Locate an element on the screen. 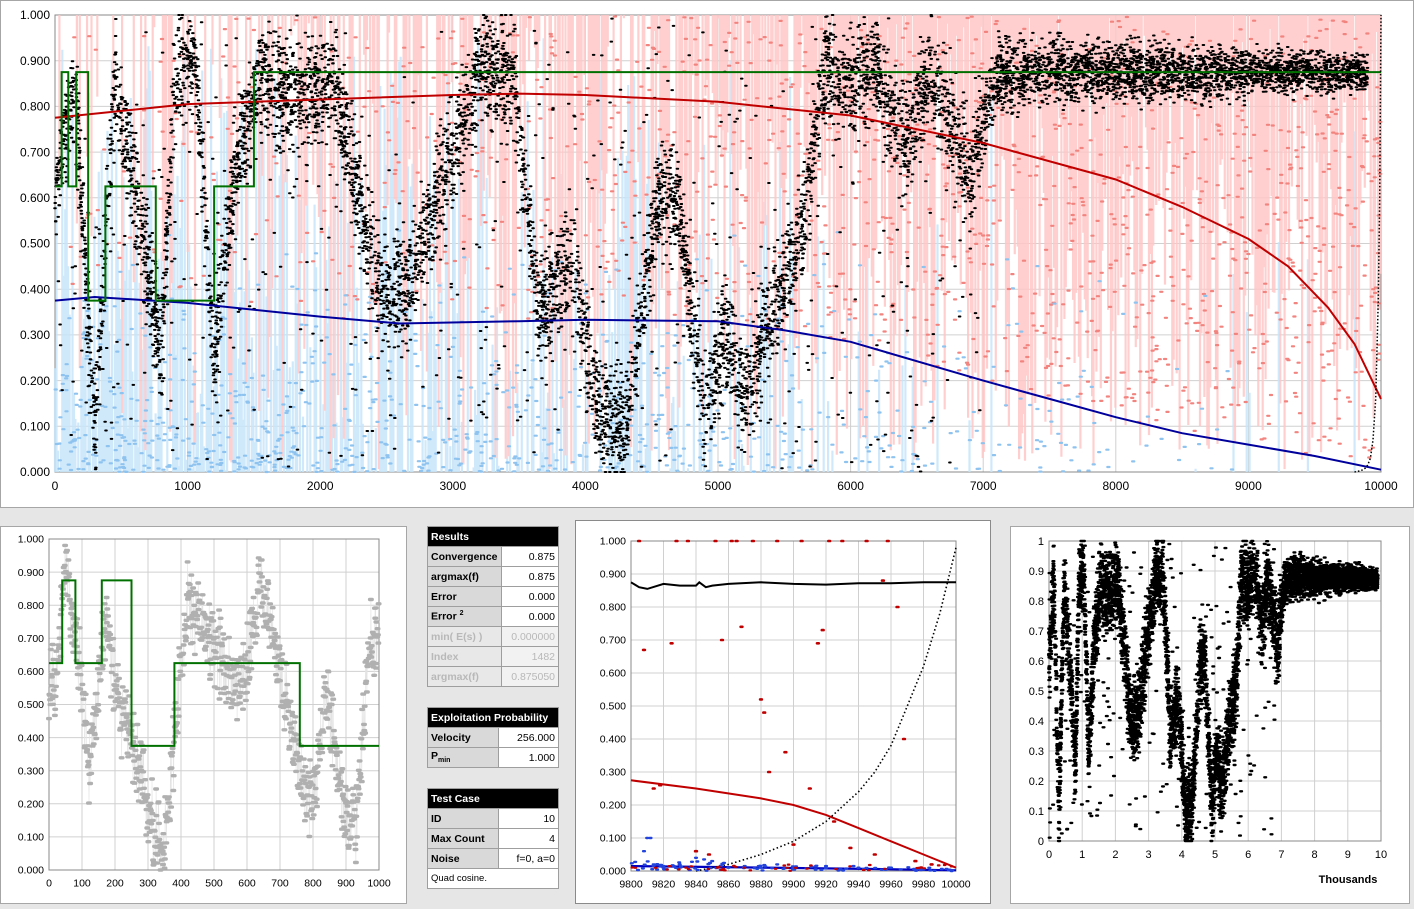  y-tick-label: 0.9 is located at coordinates (1036, 572).